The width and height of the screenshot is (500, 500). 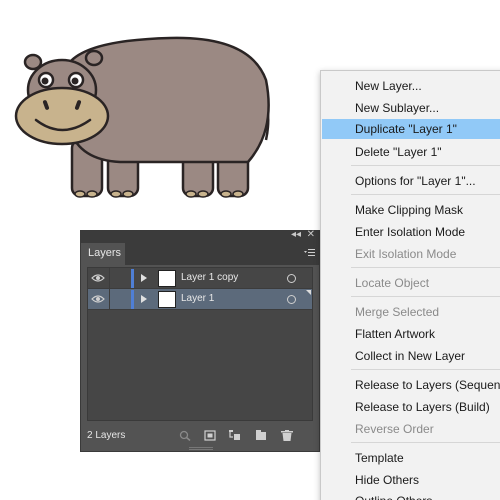 What do you see at coordinates (309, 253) in the screenshot?
I see `panel-menu-icon` at bounding box center [309, 253].